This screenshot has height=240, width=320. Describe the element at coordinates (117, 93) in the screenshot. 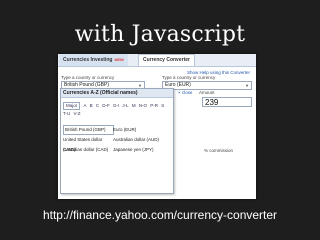

I see `picker-title: Currencies A-Z (Official names)` at that location.